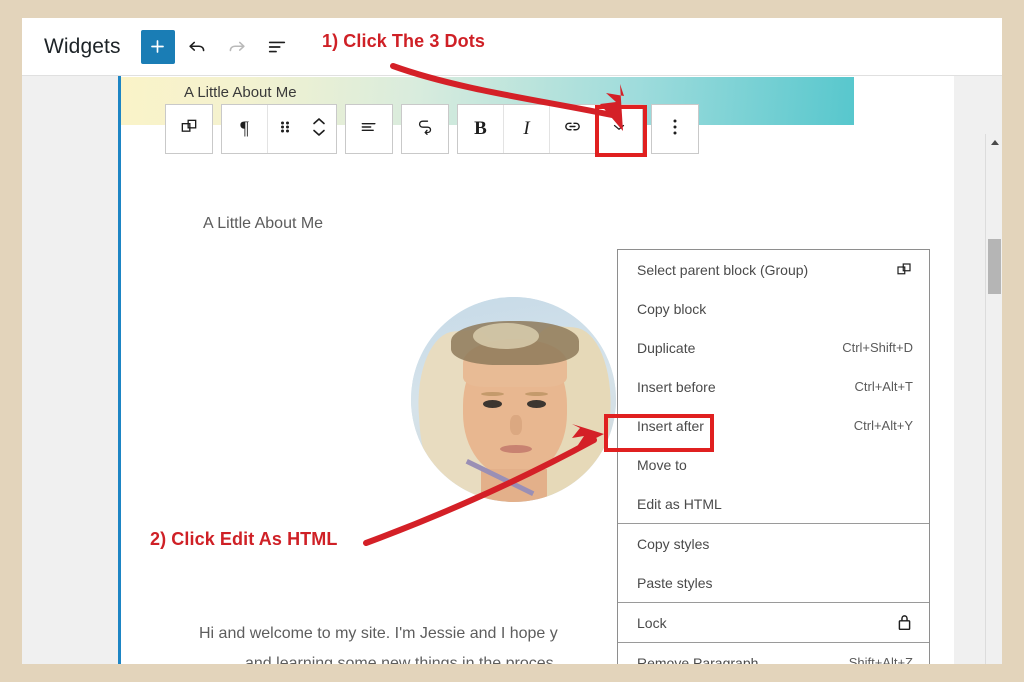  I want to click on menu-section-1: Select parent block (Group) Copy block D, so click(773, 387).